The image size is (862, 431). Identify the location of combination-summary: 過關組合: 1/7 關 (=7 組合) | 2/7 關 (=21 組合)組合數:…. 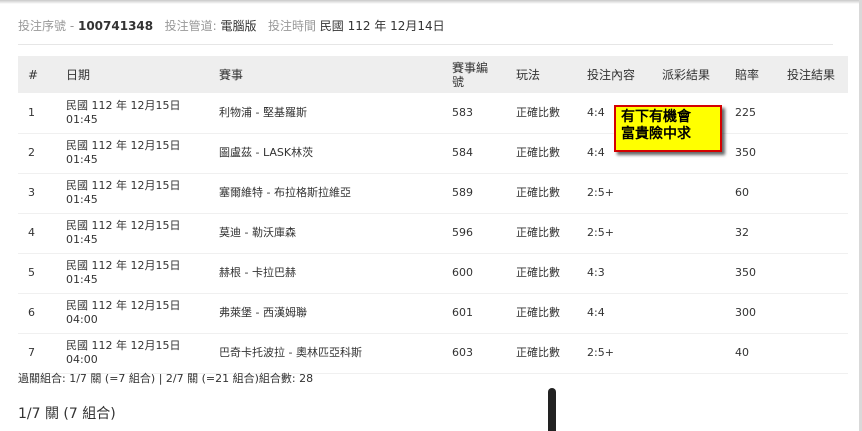
(166, 378).